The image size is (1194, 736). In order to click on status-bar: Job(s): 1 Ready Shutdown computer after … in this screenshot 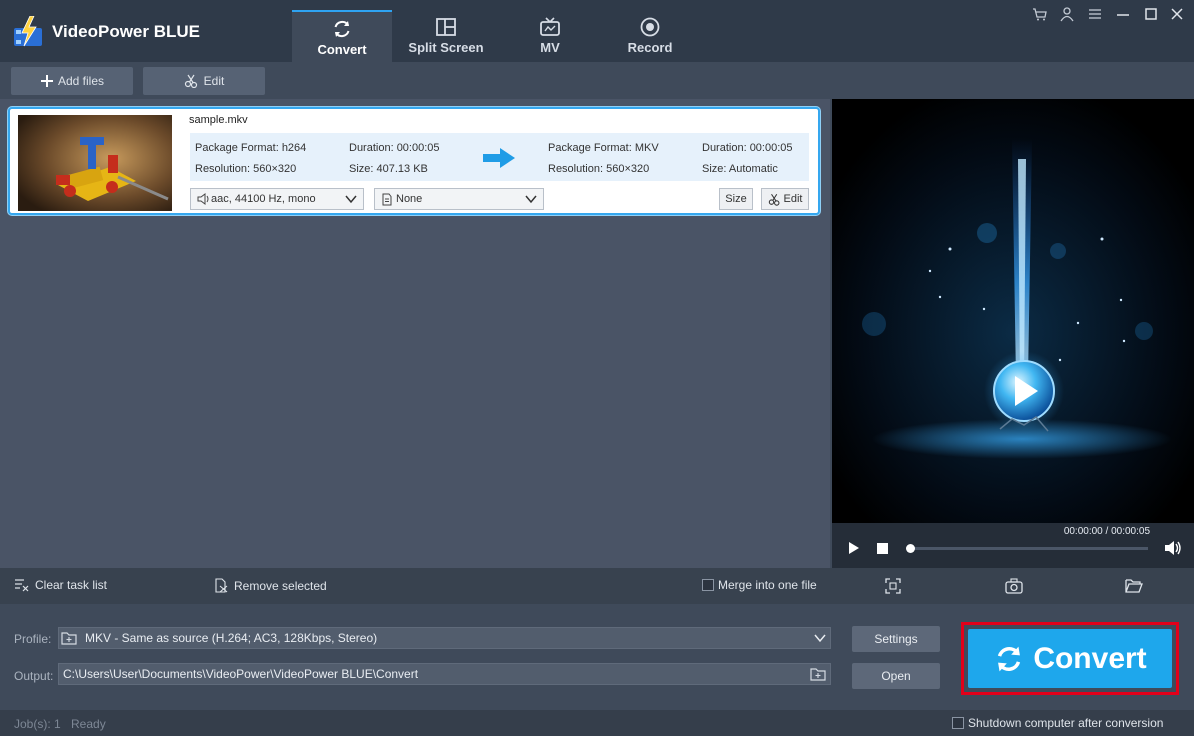, I will do `click(597, 723)`.